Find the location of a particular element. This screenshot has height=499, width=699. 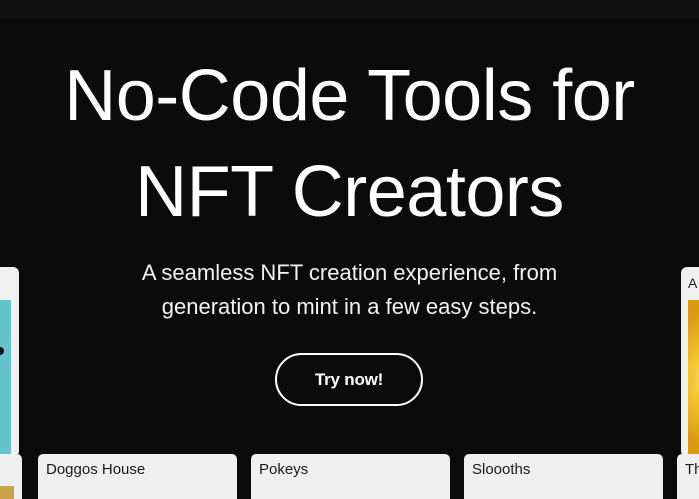

collection-card: Th is located at coordinates (688, 476).